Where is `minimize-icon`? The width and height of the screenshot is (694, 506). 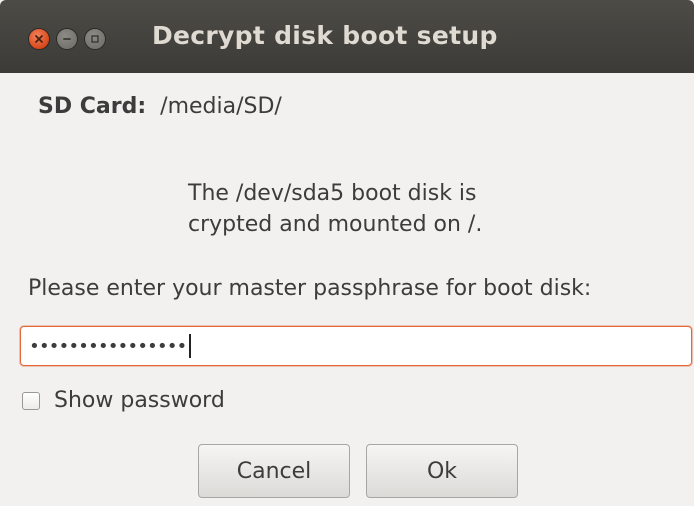
minimize-icon is located at coordinates (67, 39).